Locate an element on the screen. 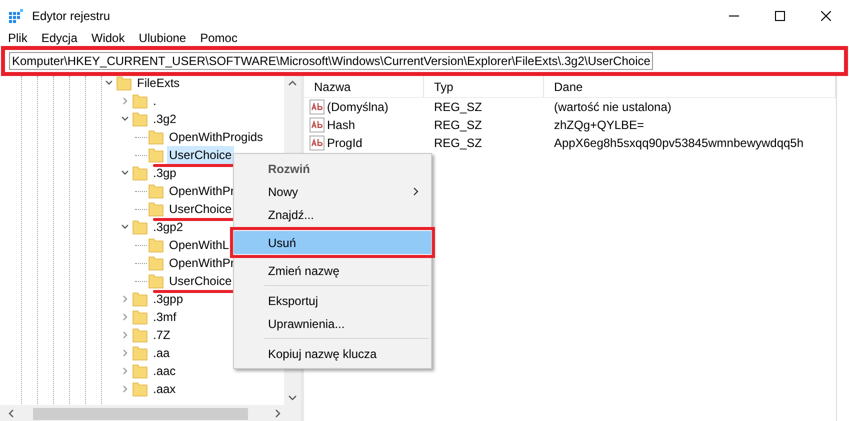  menu-item: Usuń is located at coordinates (332, 242).